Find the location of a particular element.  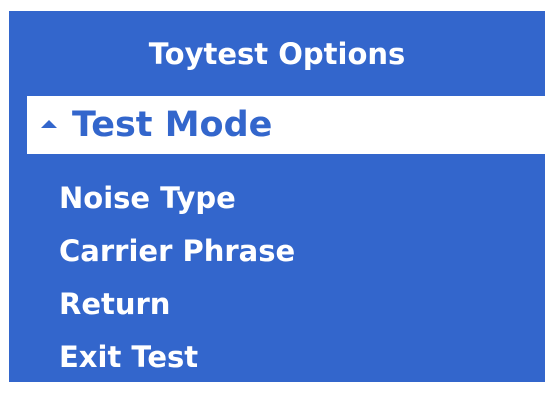

menu-title: Toytest Options is located at coordinates (277, 54).